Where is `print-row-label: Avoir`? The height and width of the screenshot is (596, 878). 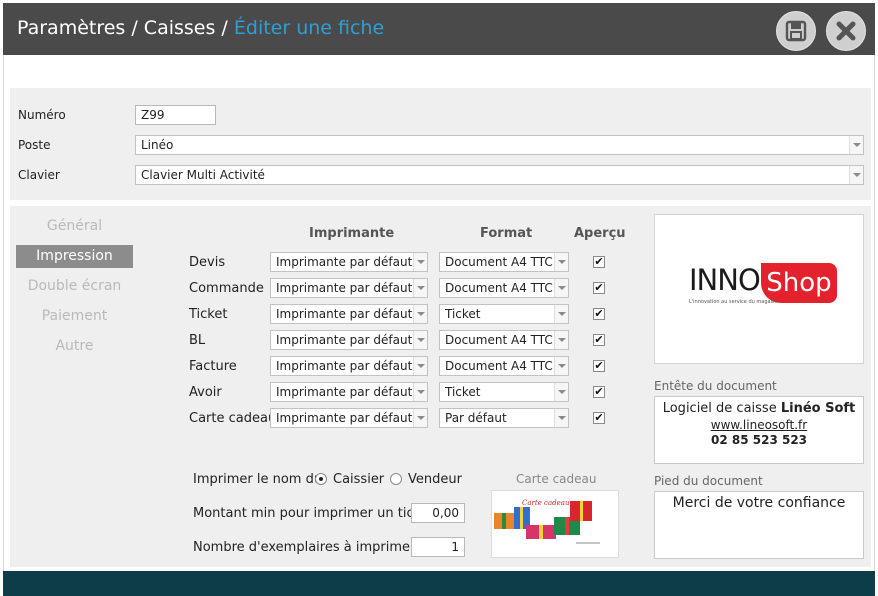
print-row-label: Avoir is located at coordinates (205, 392).